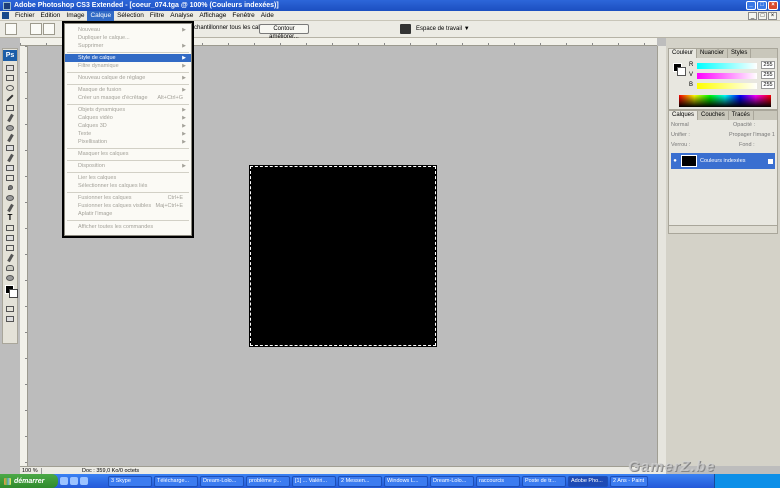  What do you see at coordinates (128, 90) in the screenshot?
I see `menu-item-masque-fusion: Masque de fusion ▶` at bounding box center [128, 90].